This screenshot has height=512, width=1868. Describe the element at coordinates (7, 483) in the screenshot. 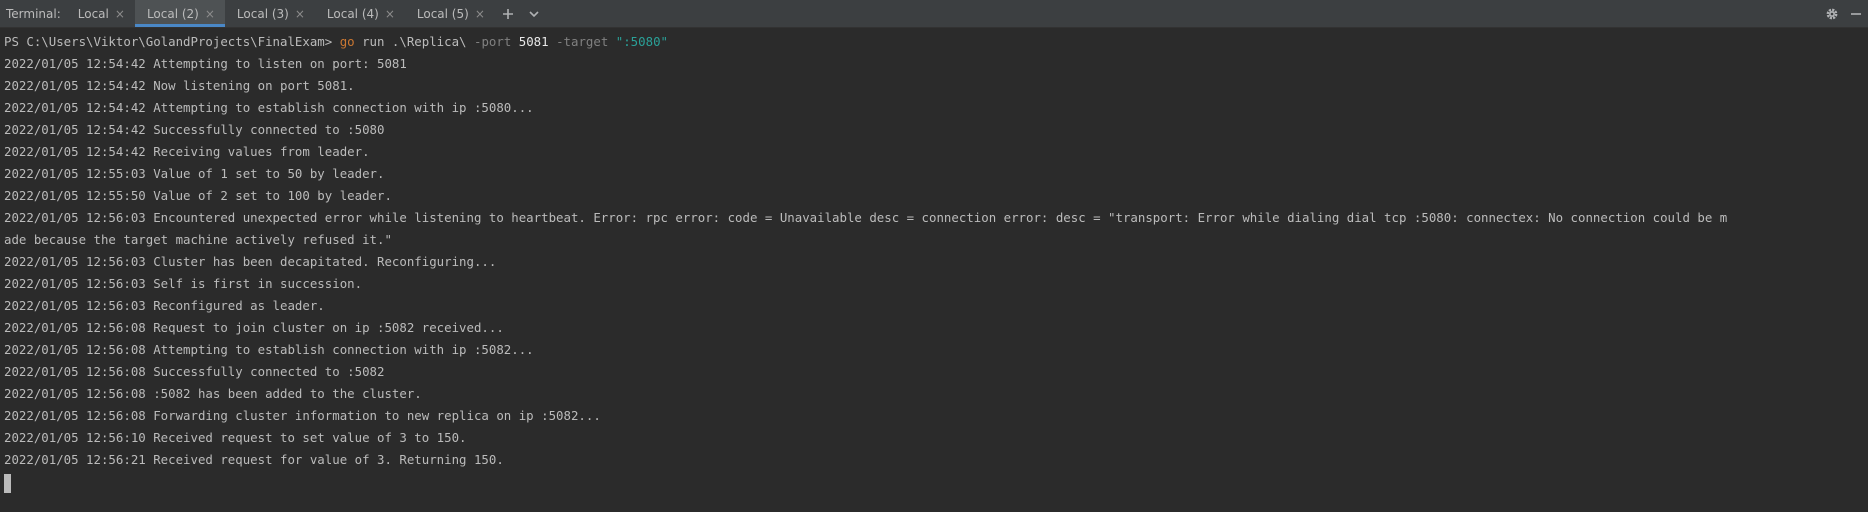

I see `text-cursor` at that location.